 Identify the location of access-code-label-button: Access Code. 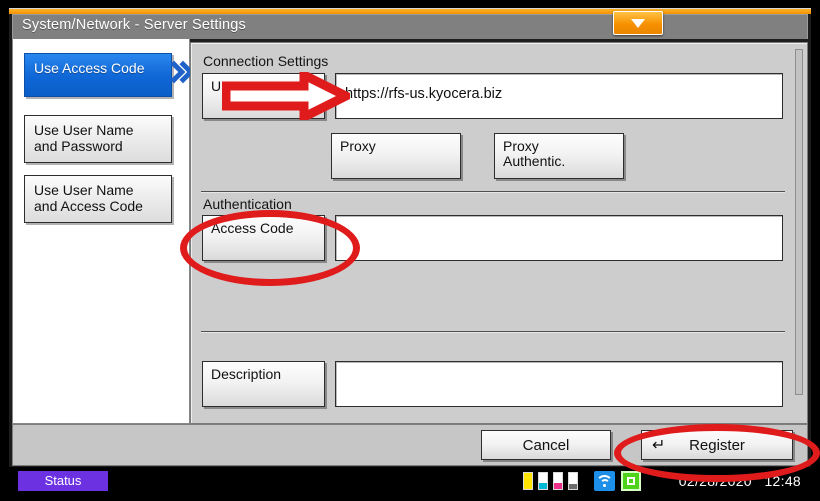
(263, 238).